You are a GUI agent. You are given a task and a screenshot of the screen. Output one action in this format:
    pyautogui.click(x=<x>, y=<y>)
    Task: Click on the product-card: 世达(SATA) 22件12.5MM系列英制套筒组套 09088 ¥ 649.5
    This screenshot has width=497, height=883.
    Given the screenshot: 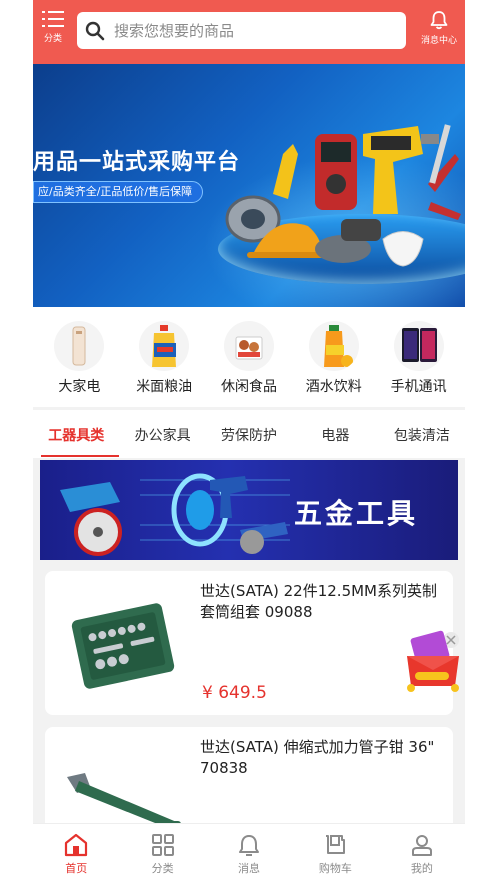 What is the action you would take?
    pyautogui.click(x=249, y=643)
    